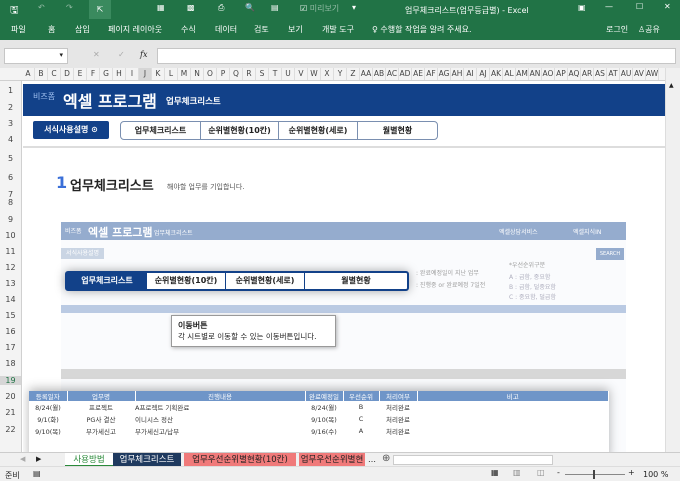 The width and height of the screenshot is (680, 481). What do you see at coordinates (41, 7) in the screenshot?
I see `undo-icon: ↶` at bounding box center [41, 7].